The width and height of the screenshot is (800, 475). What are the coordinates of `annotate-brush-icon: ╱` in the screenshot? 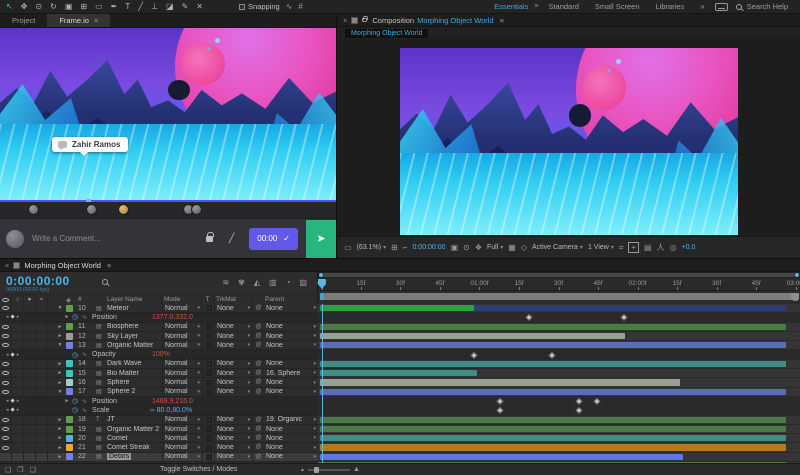 It's located at (231, 238).